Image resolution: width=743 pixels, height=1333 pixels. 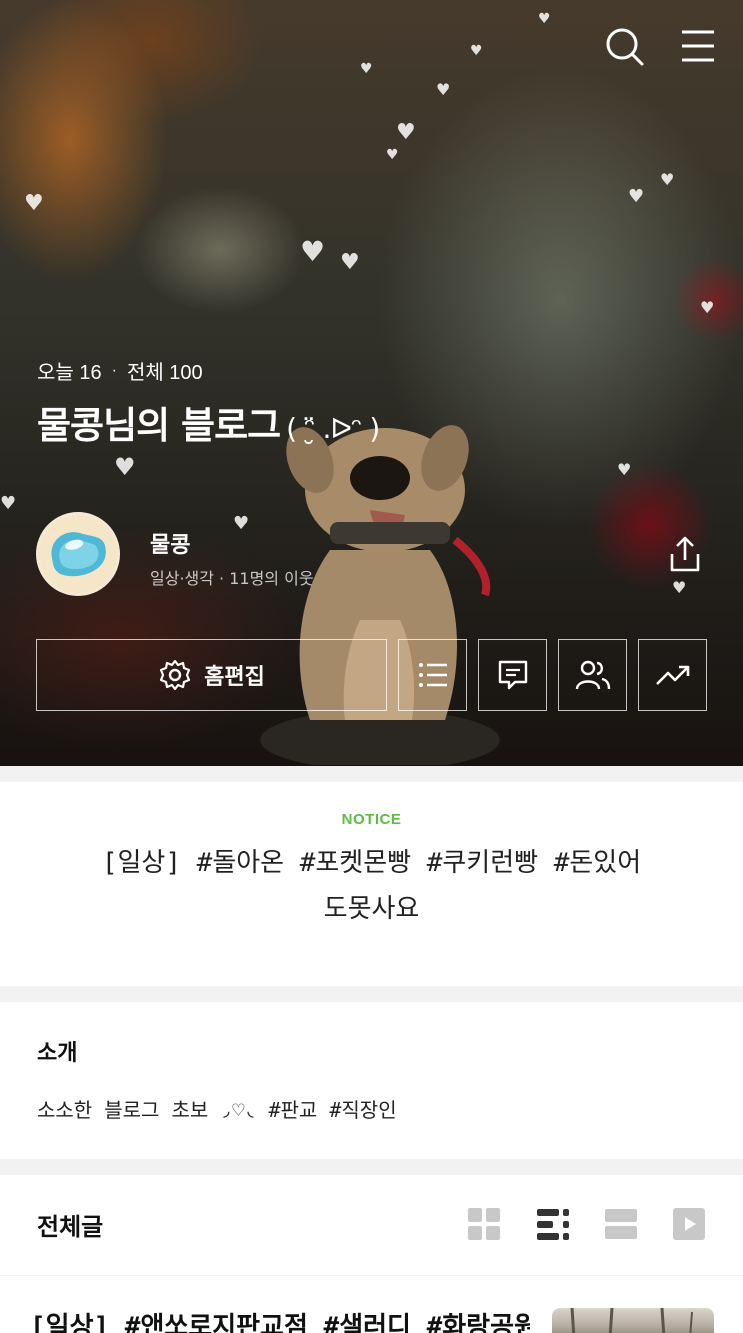 What do you see at coordinates (69, 373) in the screenshot?
I see `today-visits: 오늘 16` at bounding box center [69, 373].